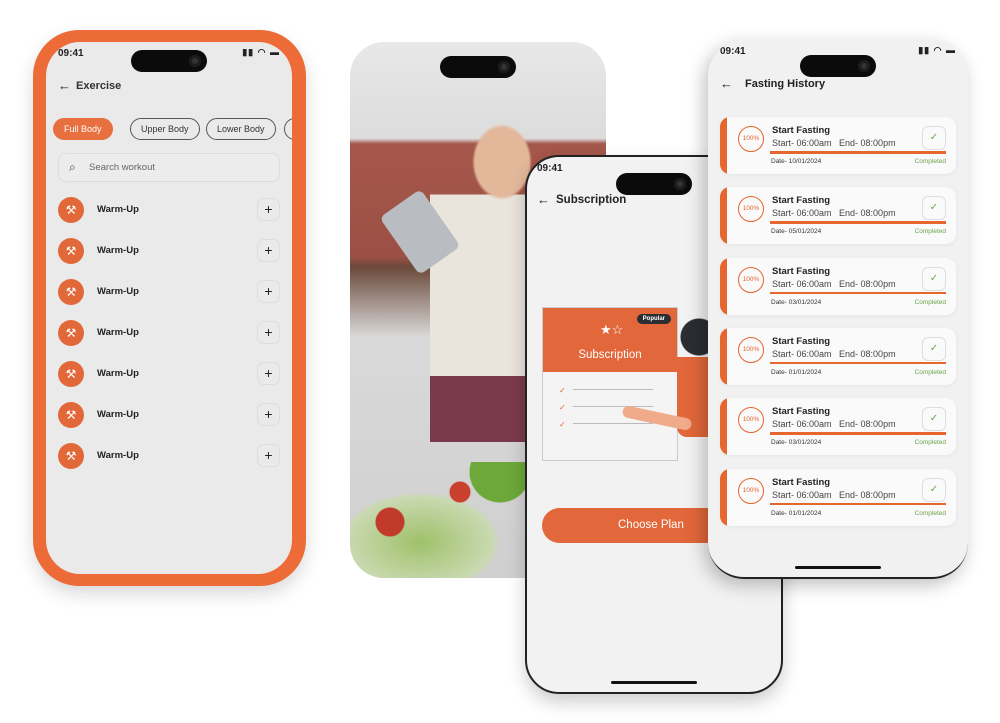 The width and height of the screenshot is (1000, 723). I want to click on popular-badge: Popular, so click(653, 319).